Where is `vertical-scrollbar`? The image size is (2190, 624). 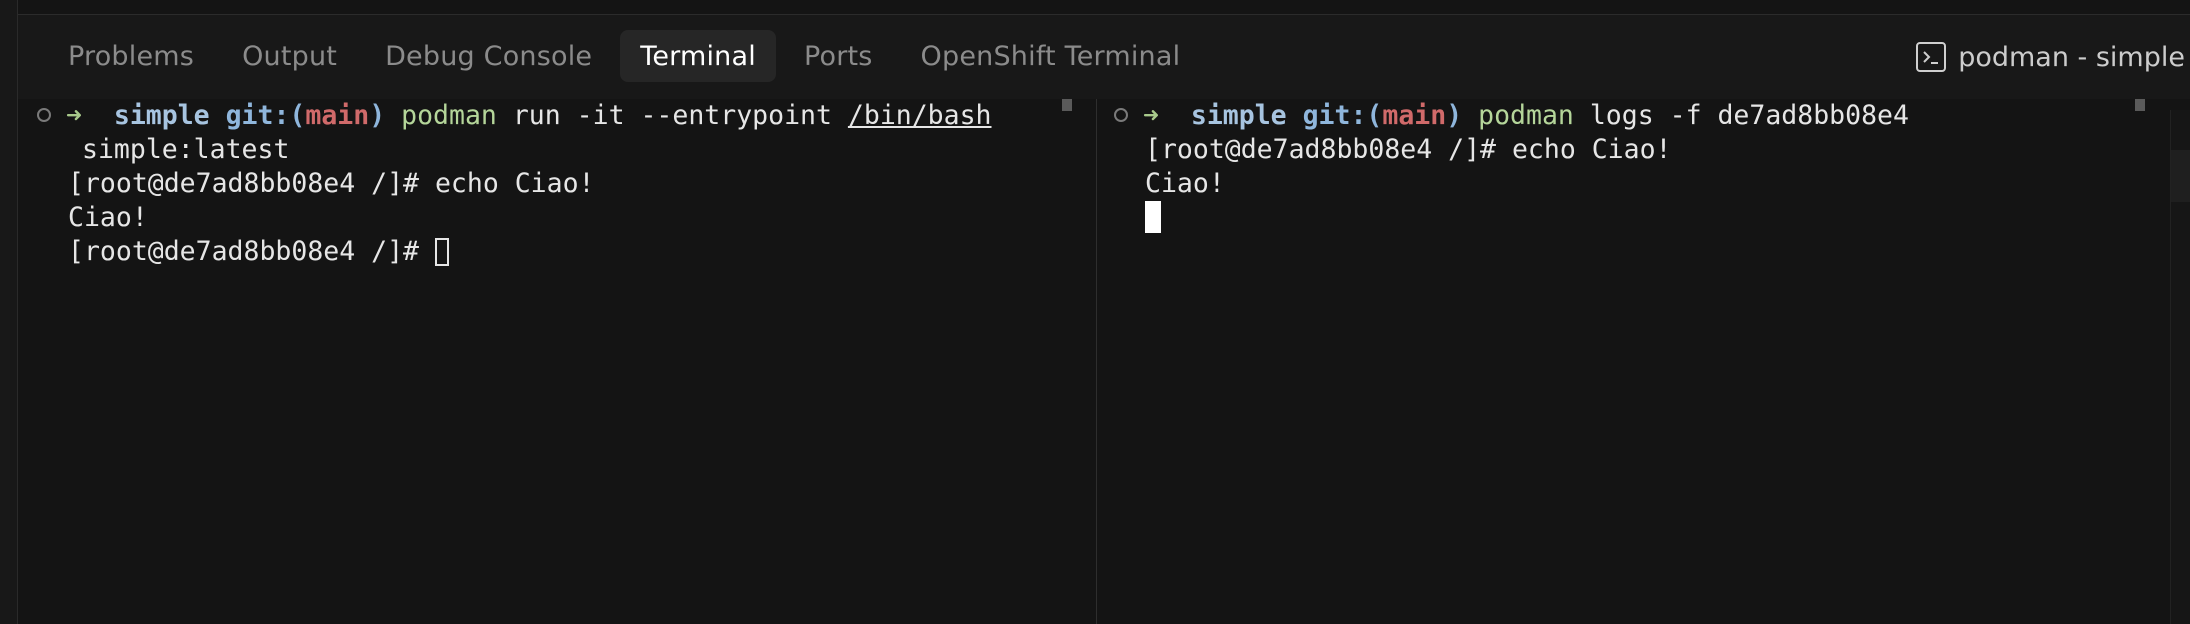
vertical-scrollbar is located at coordinates (2180, 367).